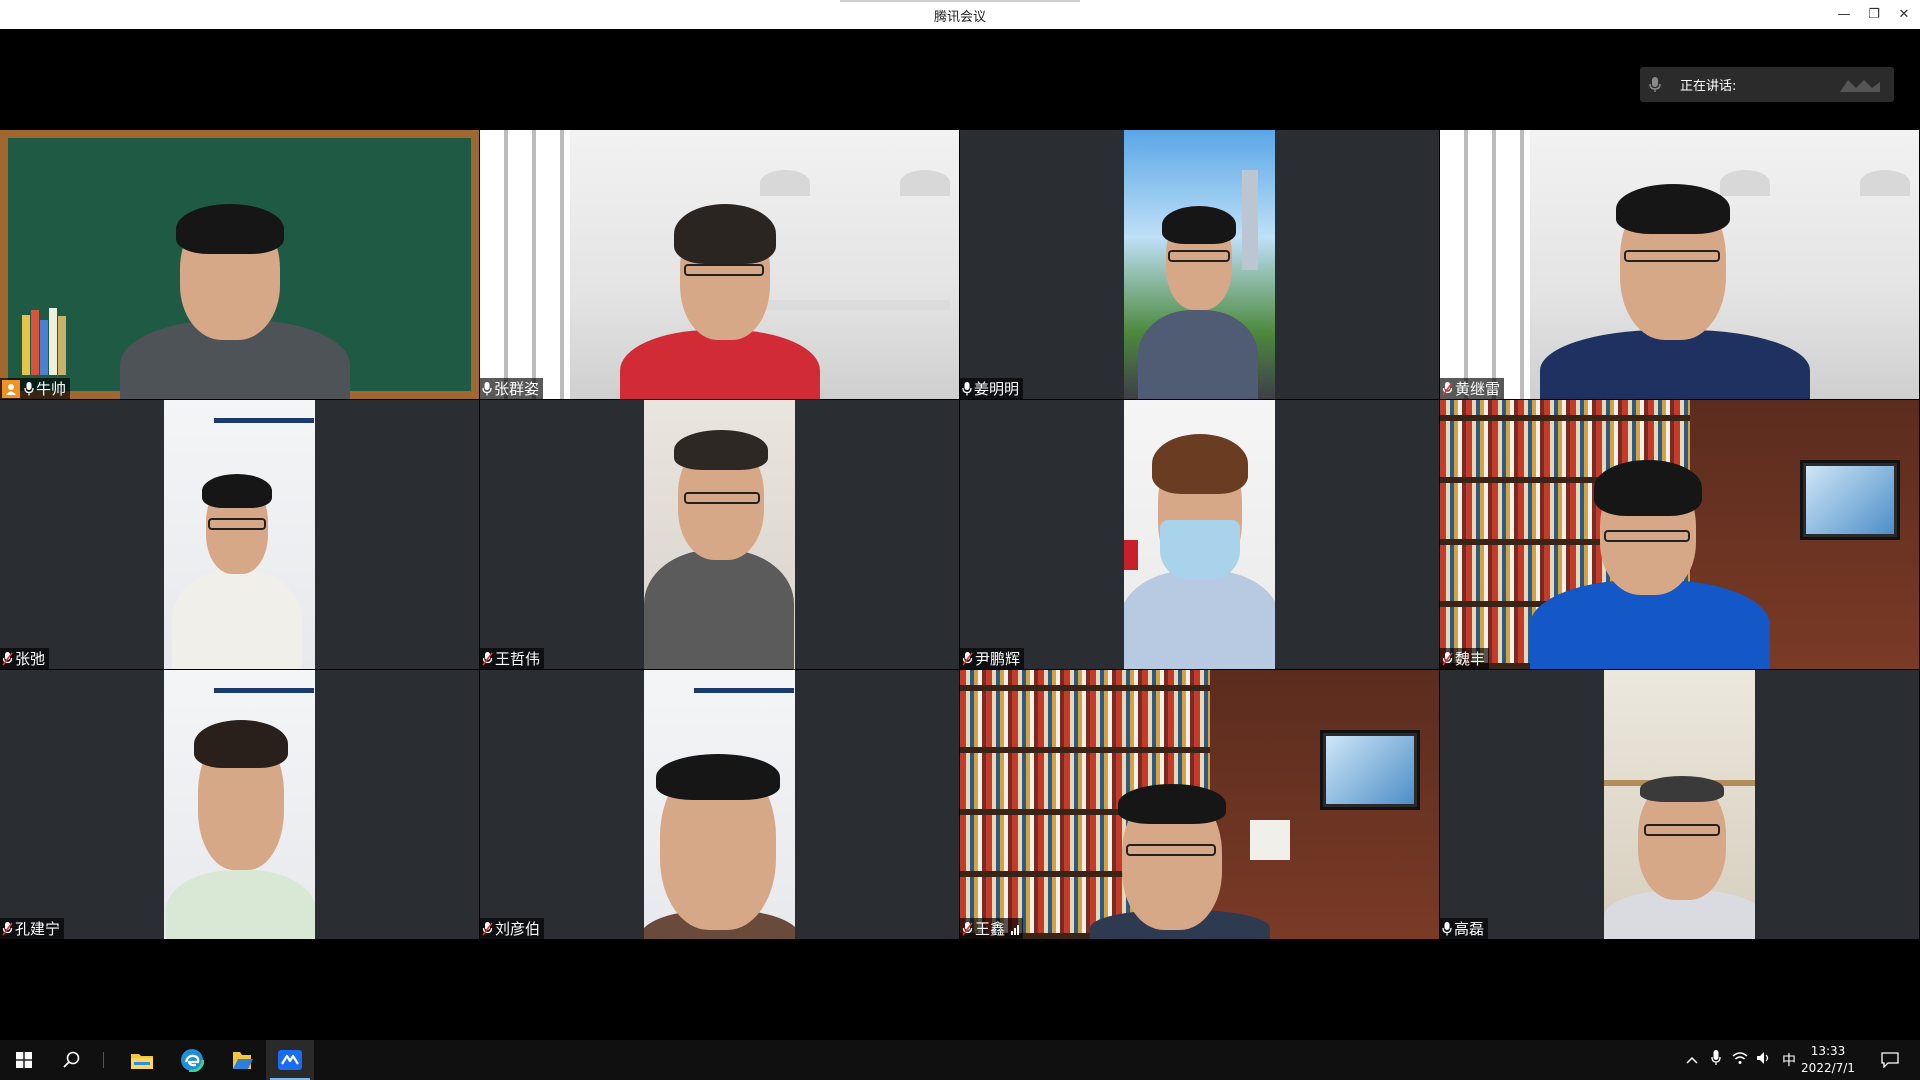  What do you see at coordinates (1199, 804) in the screenshot?
I see `video-tile: 王鑫` at bounding box center [1199, 804].